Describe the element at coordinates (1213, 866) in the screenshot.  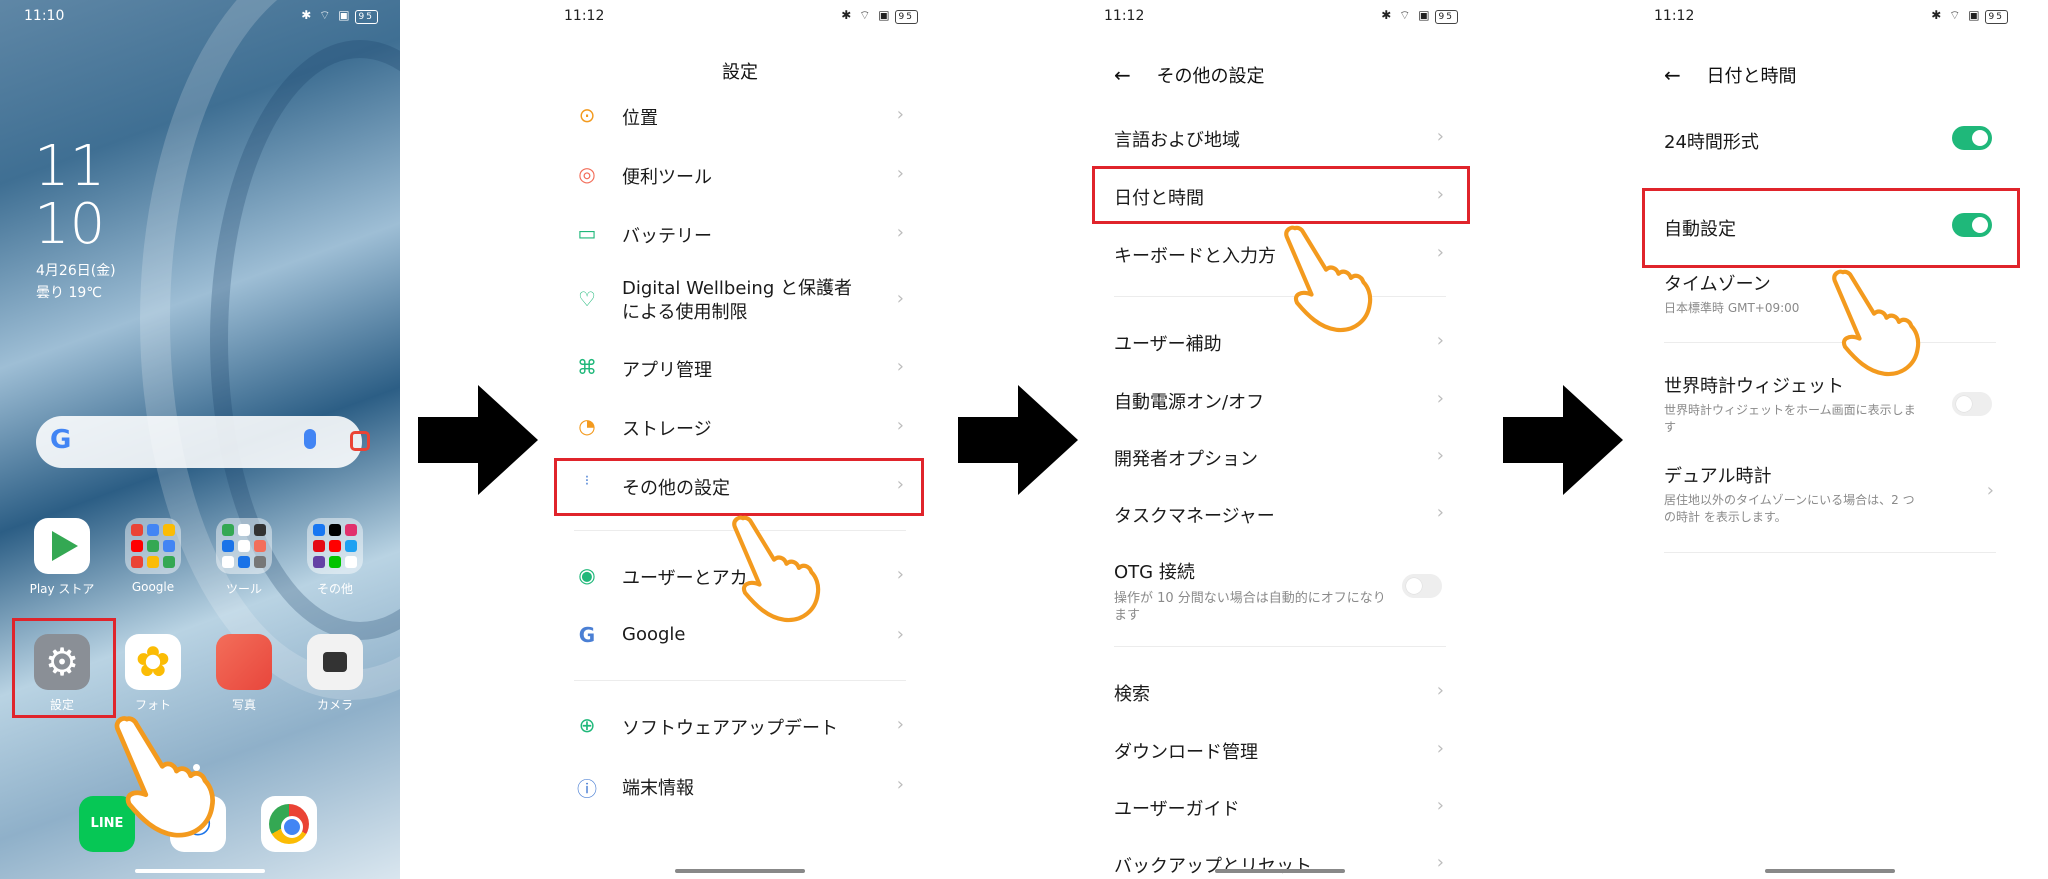
I see `item-label: バックアップとリセット` at that location.